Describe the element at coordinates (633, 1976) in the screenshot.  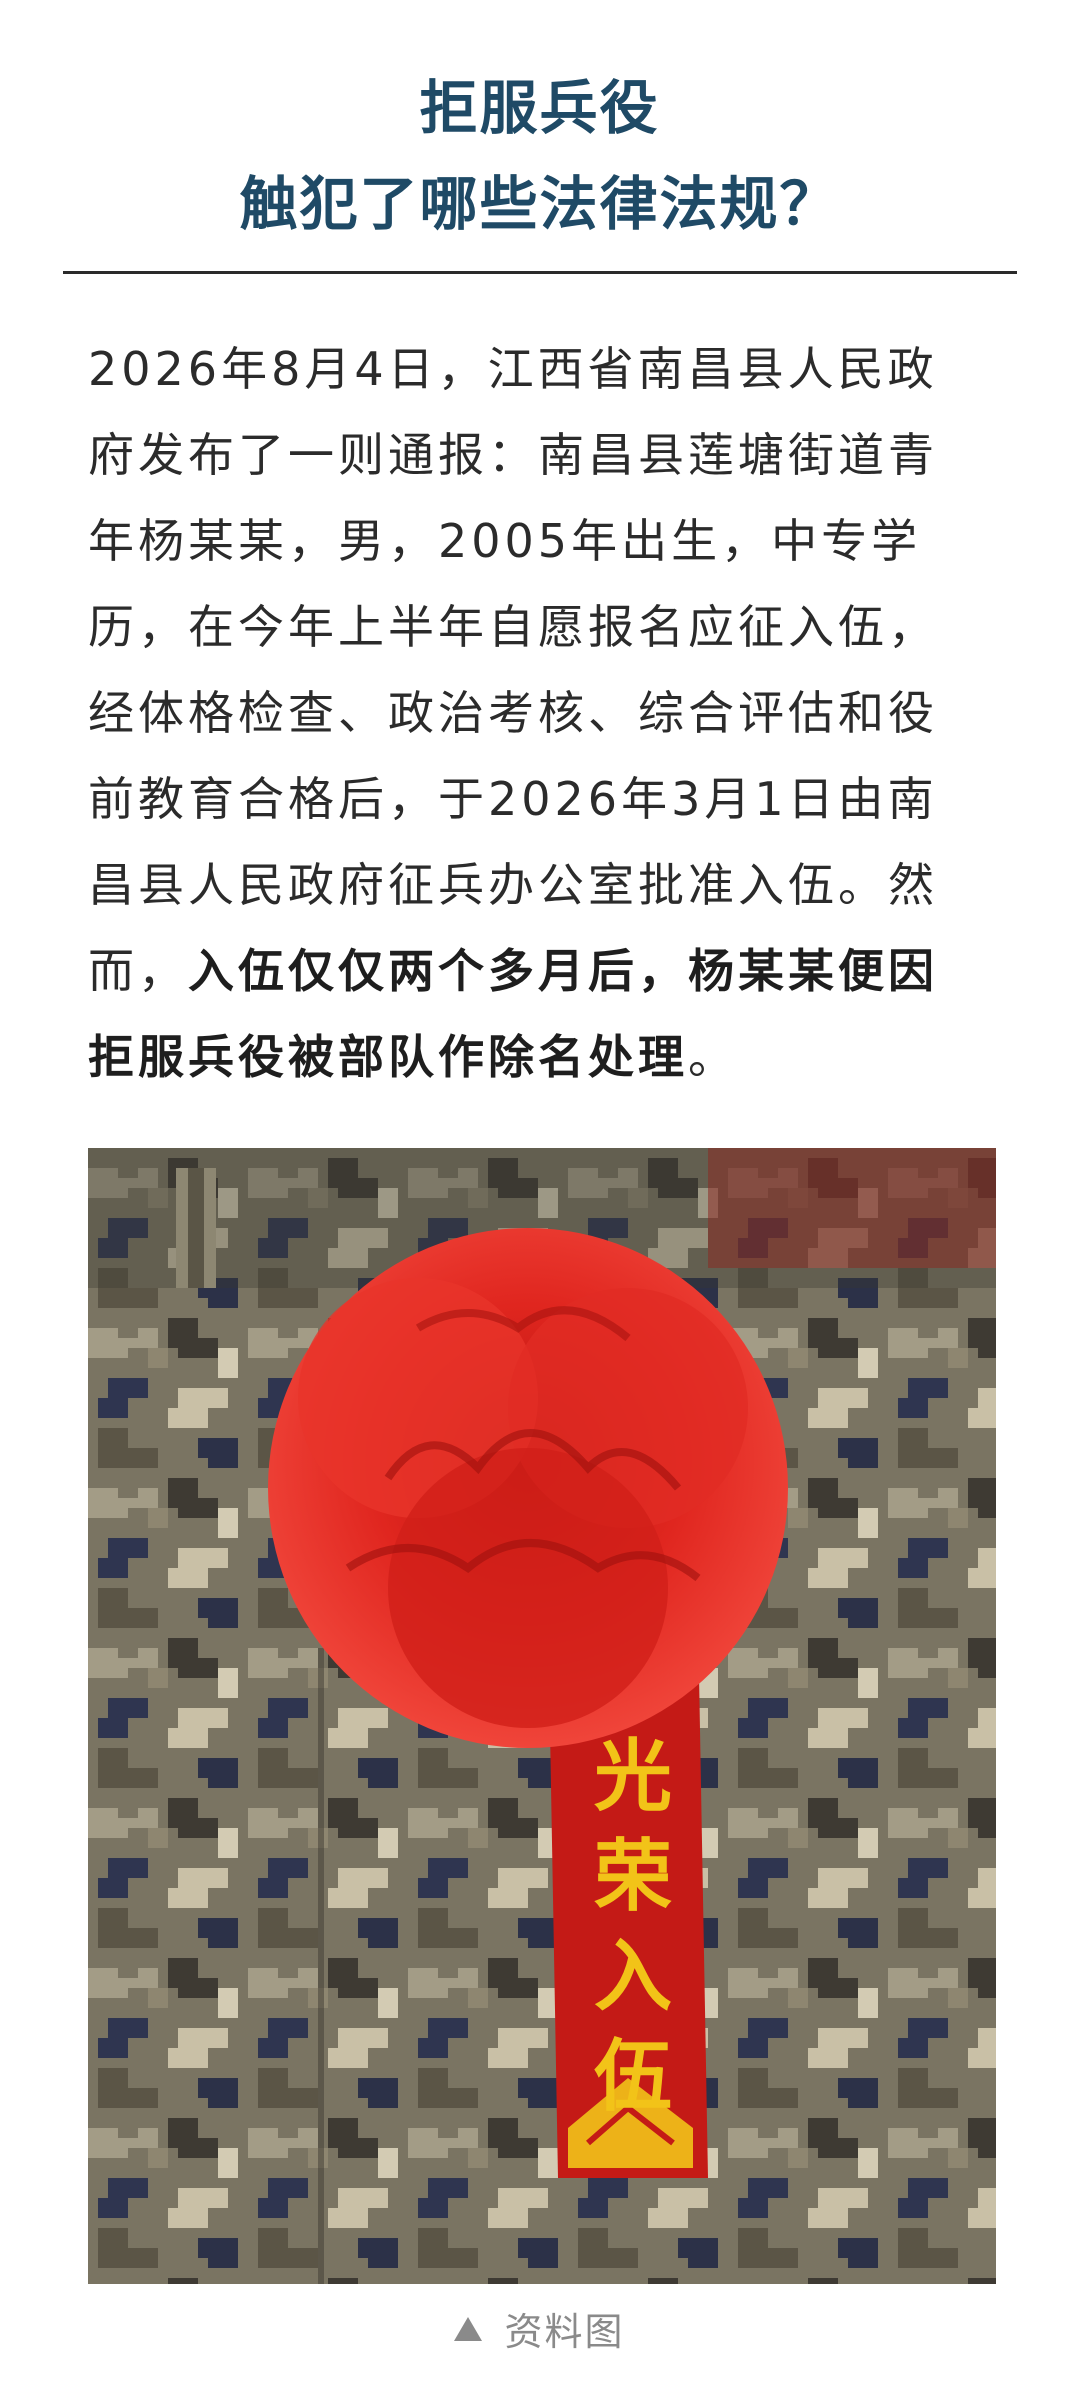
I see `ribbon-char: 入` at that location.